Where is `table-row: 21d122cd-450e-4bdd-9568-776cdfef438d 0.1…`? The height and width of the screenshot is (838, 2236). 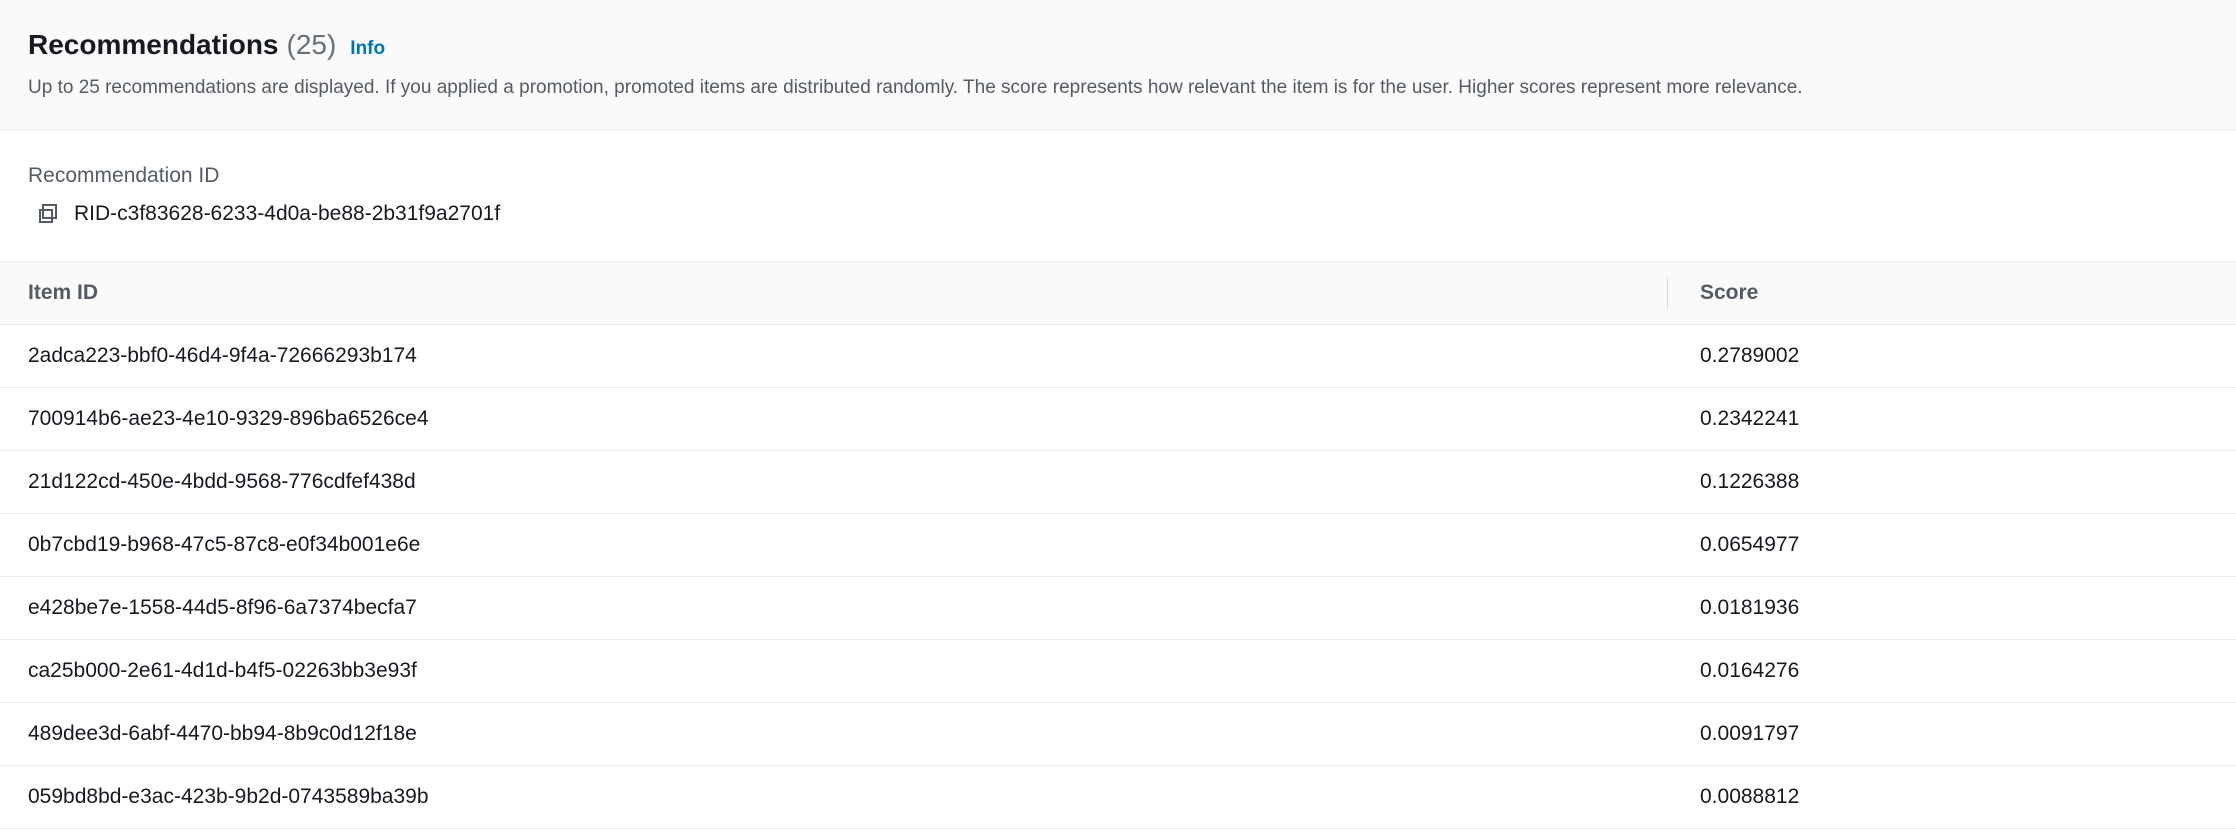
table-row: 21d122cd-450e-4bdd-9568-776cdfef438d 0.1… is located at coordinates (1118, 482).